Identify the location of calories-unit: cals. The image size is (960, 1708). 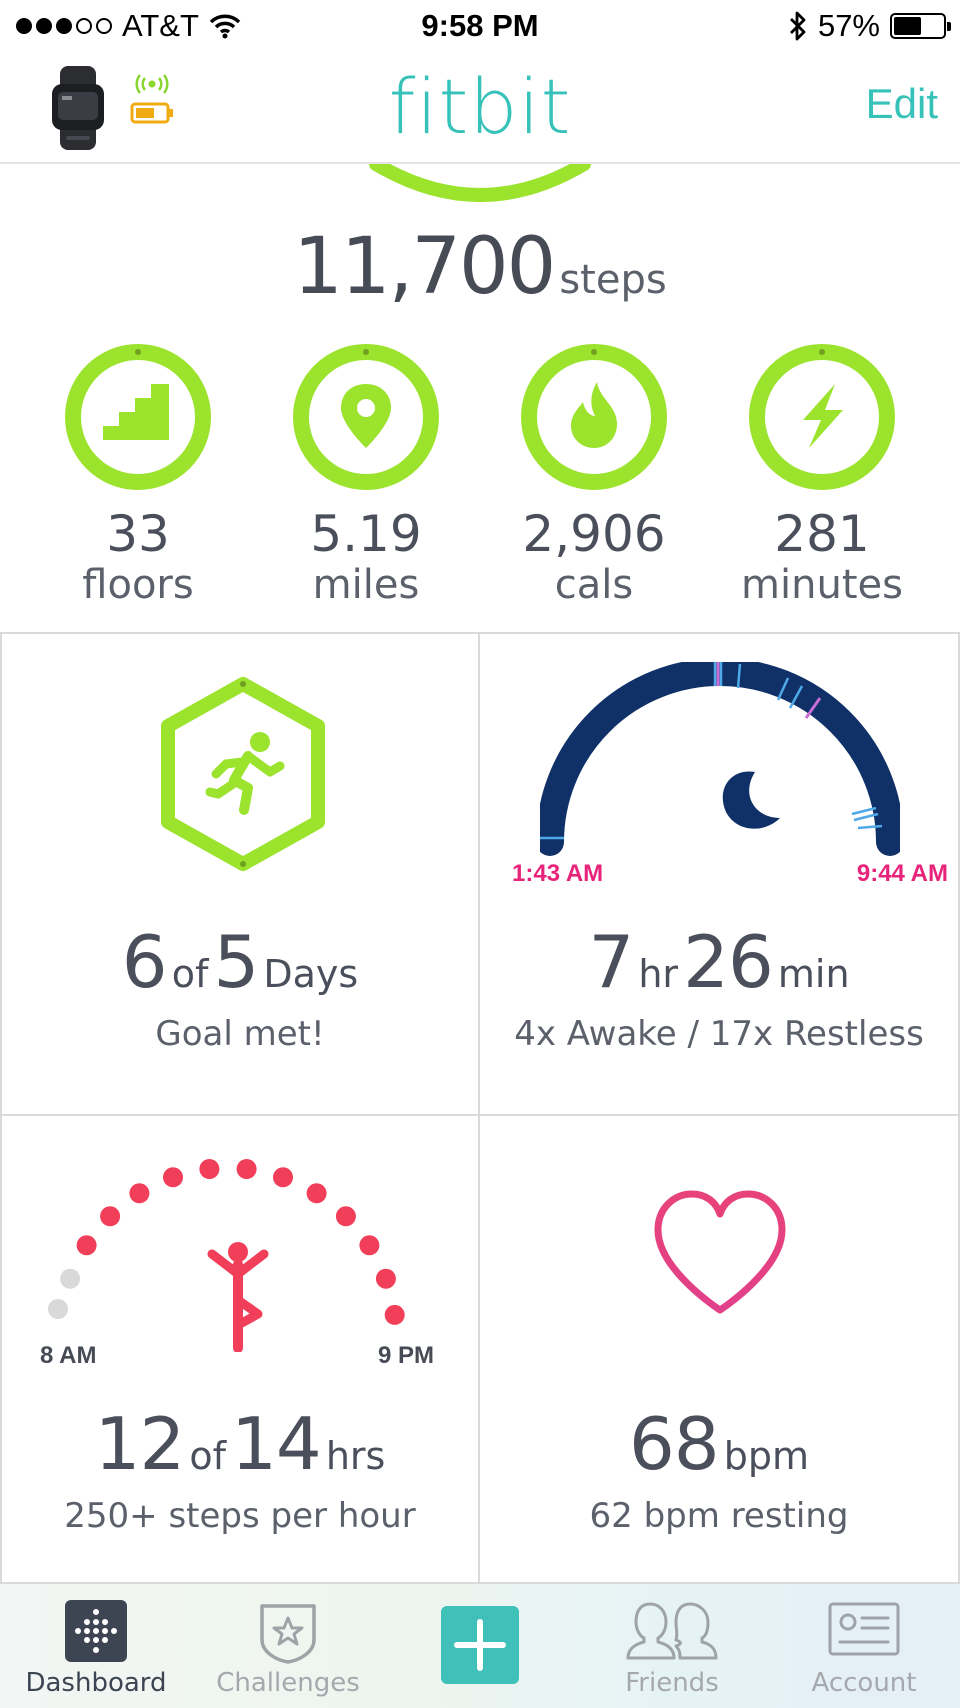
(594, 585).